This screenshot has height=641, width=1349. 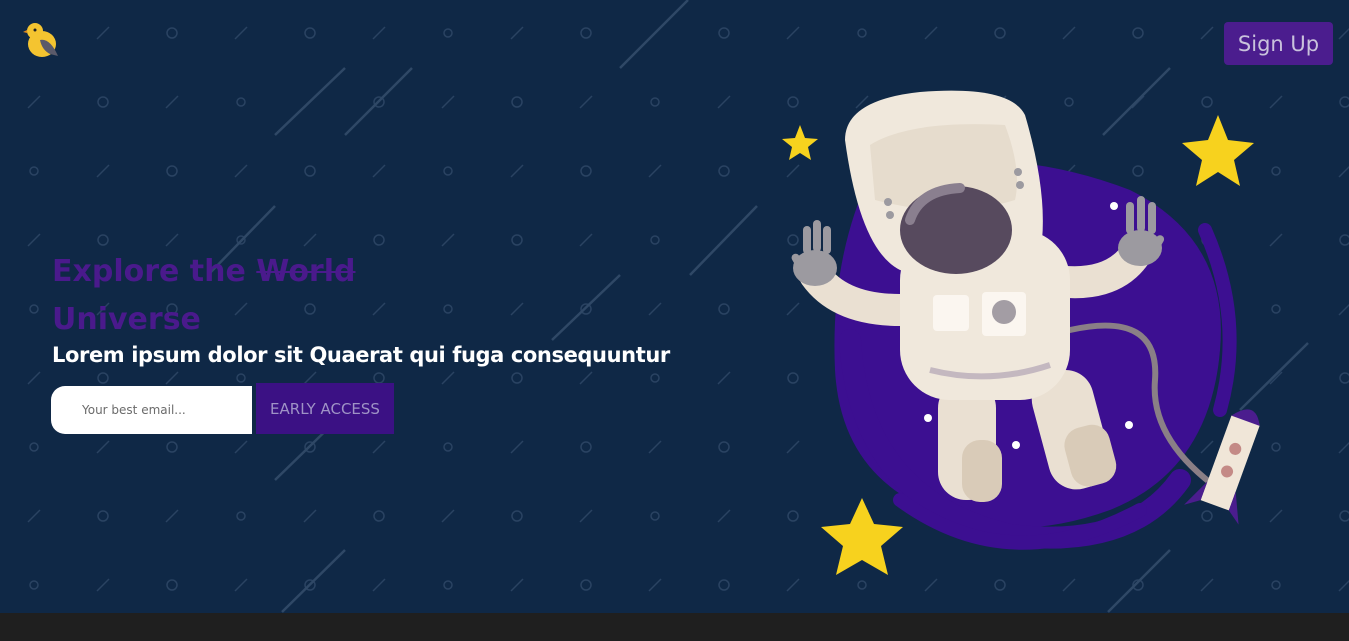 I want to click on hero-headline: Explore the World Universe, so click(x=203, y=296).